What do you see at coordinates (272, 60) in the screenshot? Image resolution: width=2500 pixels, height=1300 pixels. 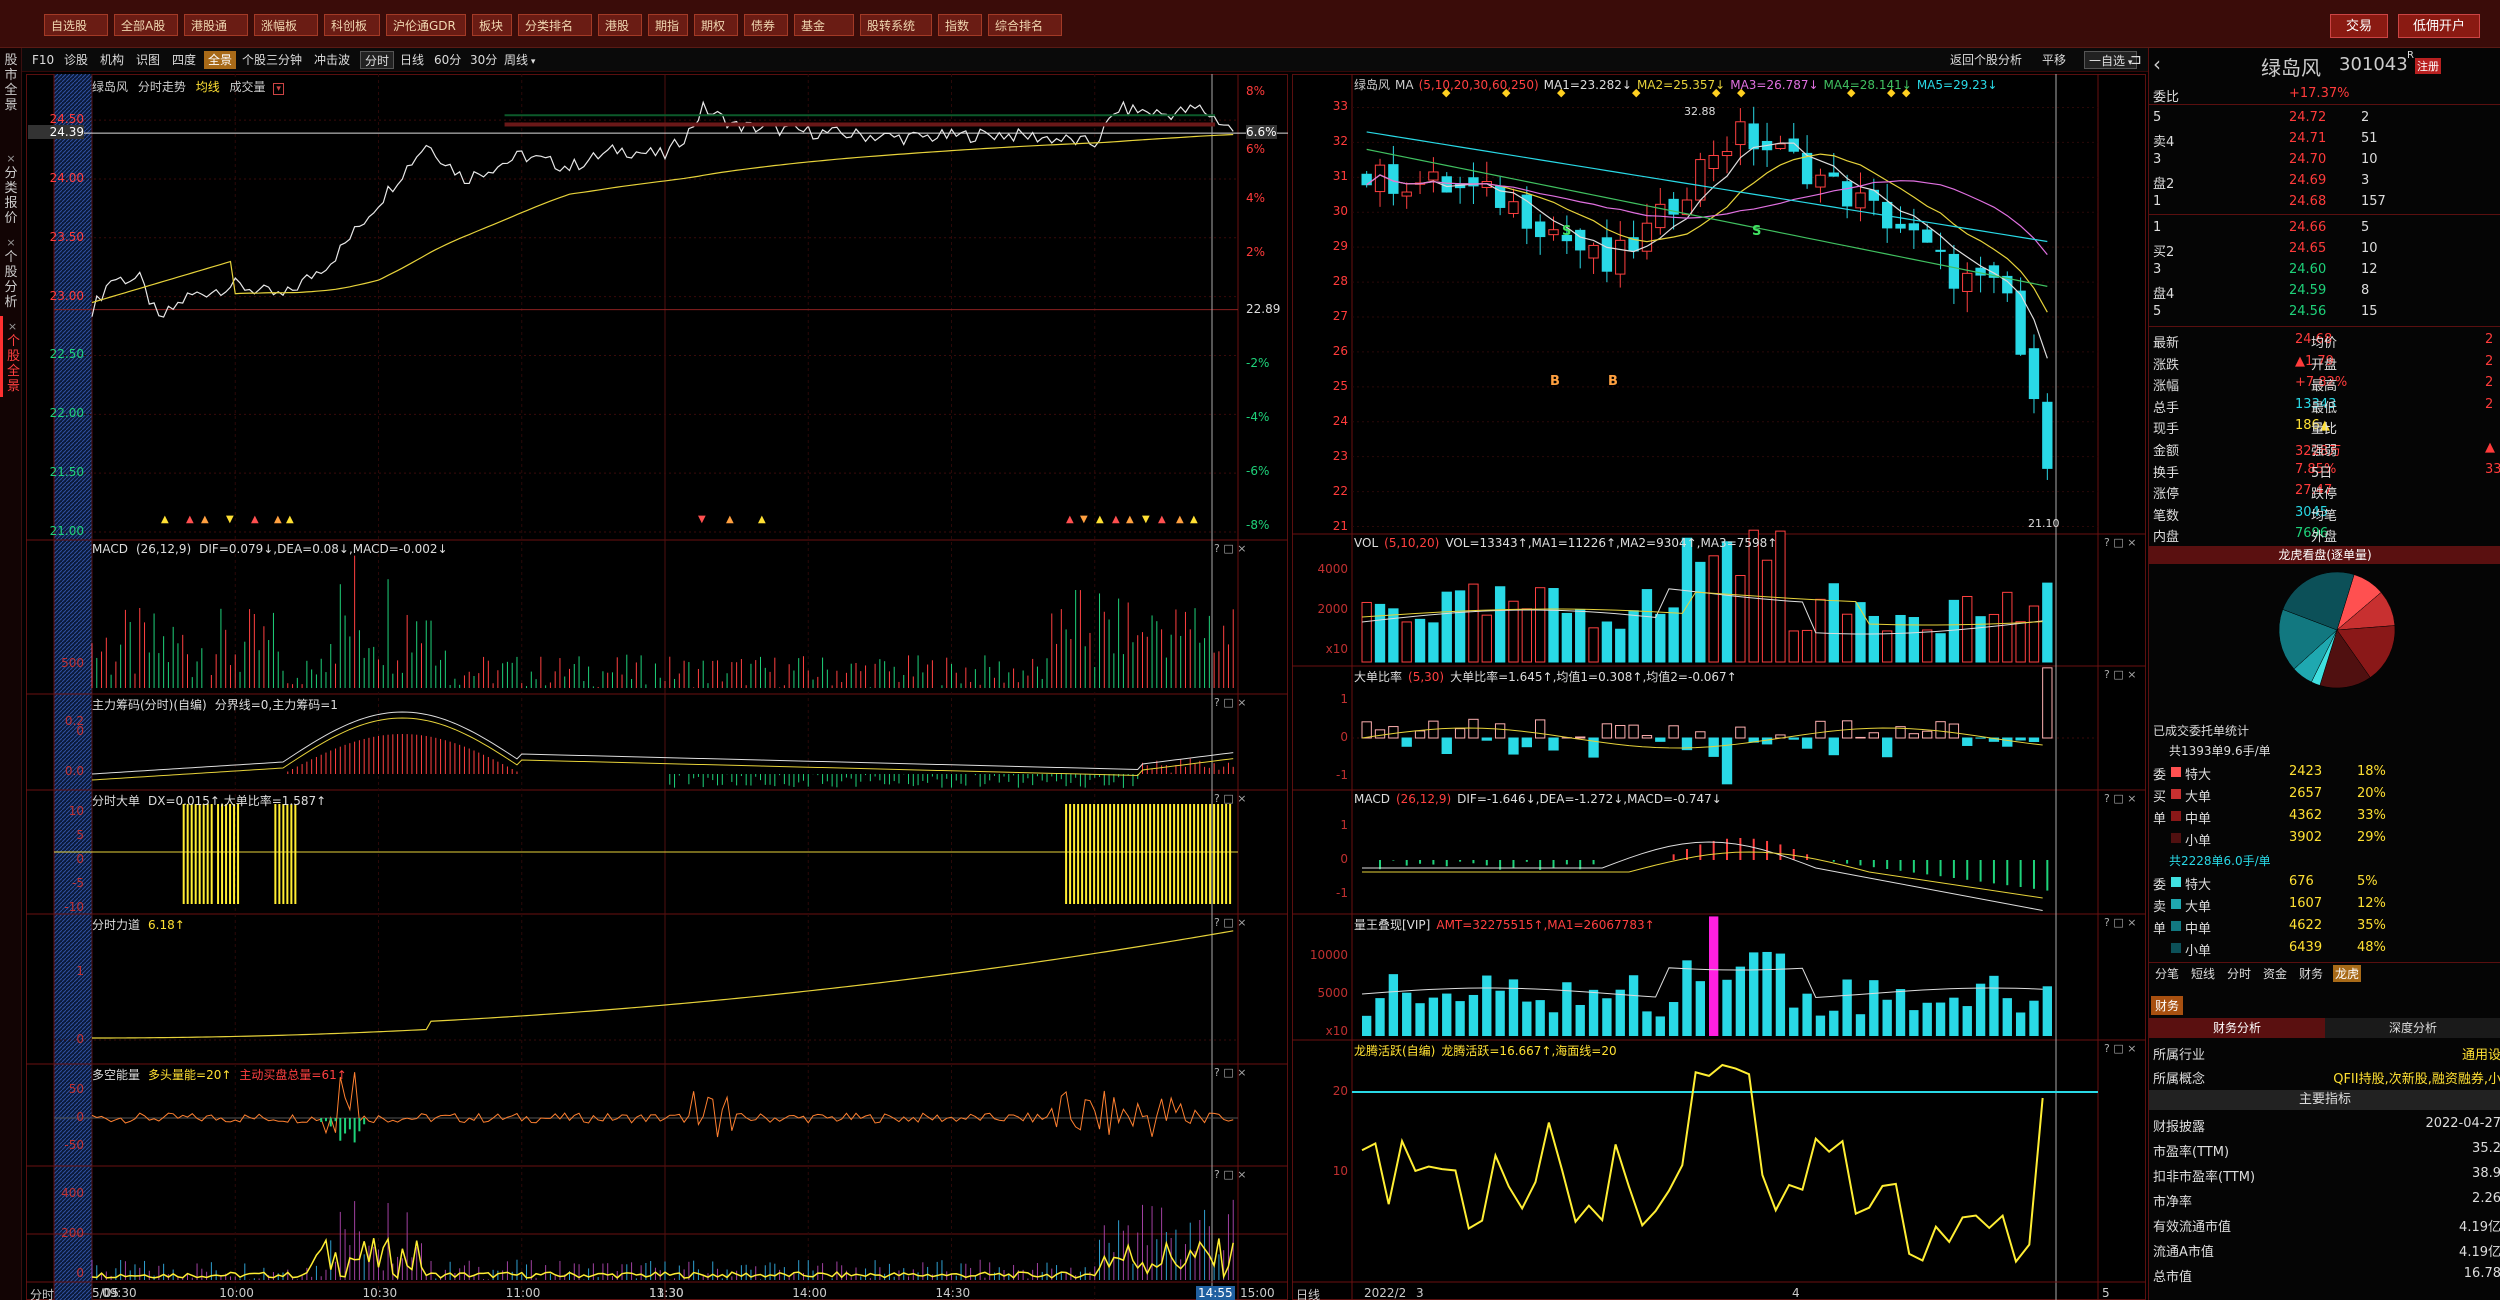 I see `three-minute-button: 个股三分钟` at bounding box center [272, 60].